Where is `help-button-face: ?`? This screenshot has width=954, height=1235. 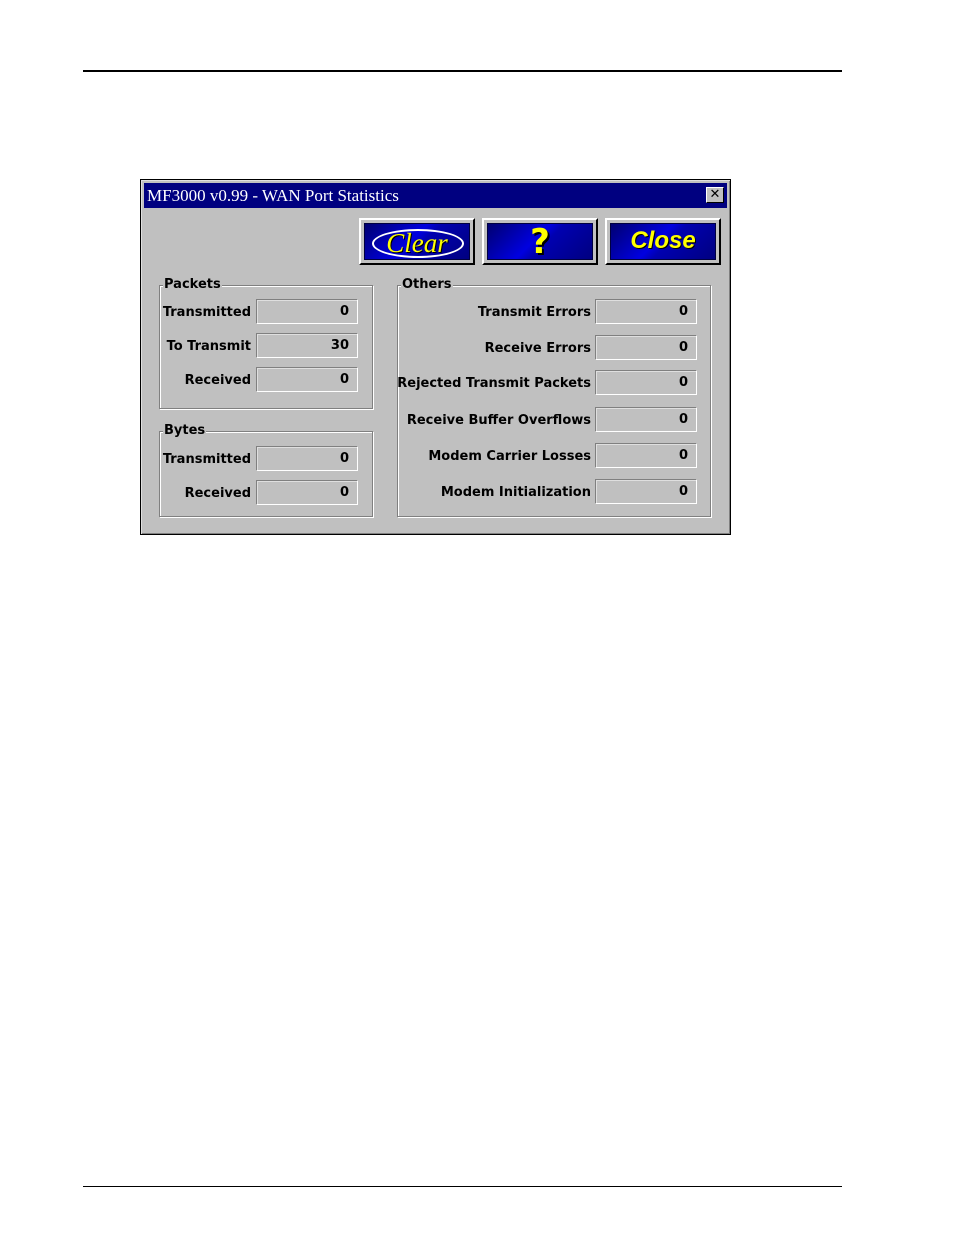 help-button-face: ? is located at coordinates (540, 242).